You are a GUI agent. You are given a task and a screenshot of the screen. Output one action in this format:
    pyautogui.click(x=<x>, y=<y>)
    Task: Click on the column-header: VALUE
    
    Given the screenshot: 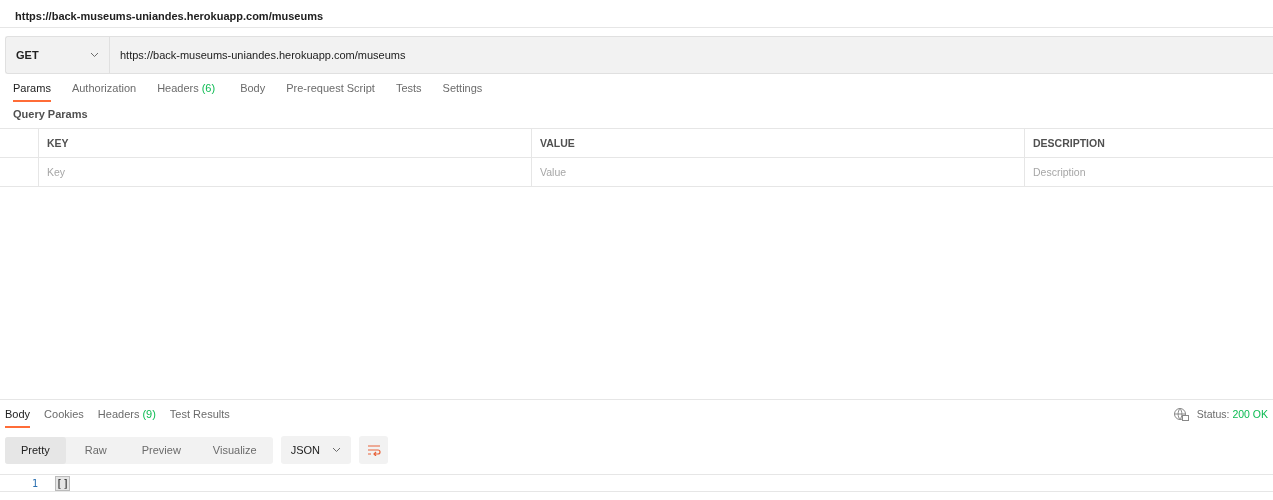 What is the action you would take?
    pyautogui.click(x=777, y=143)
    